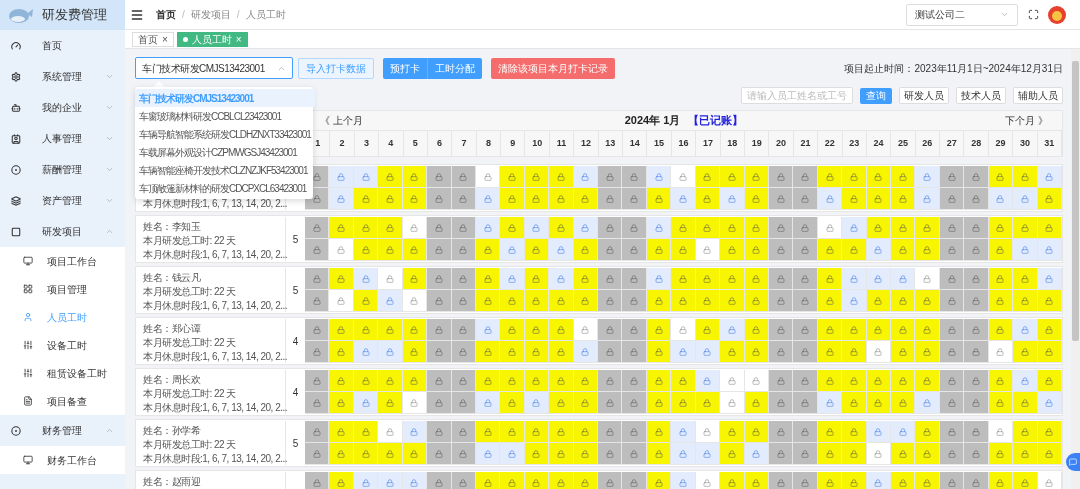 Image resolution: width=1080 pixels, height=489 pixels. Describe the element at coordinates (513, 143) in the screenshot. I see `day-header: 9` at that location.